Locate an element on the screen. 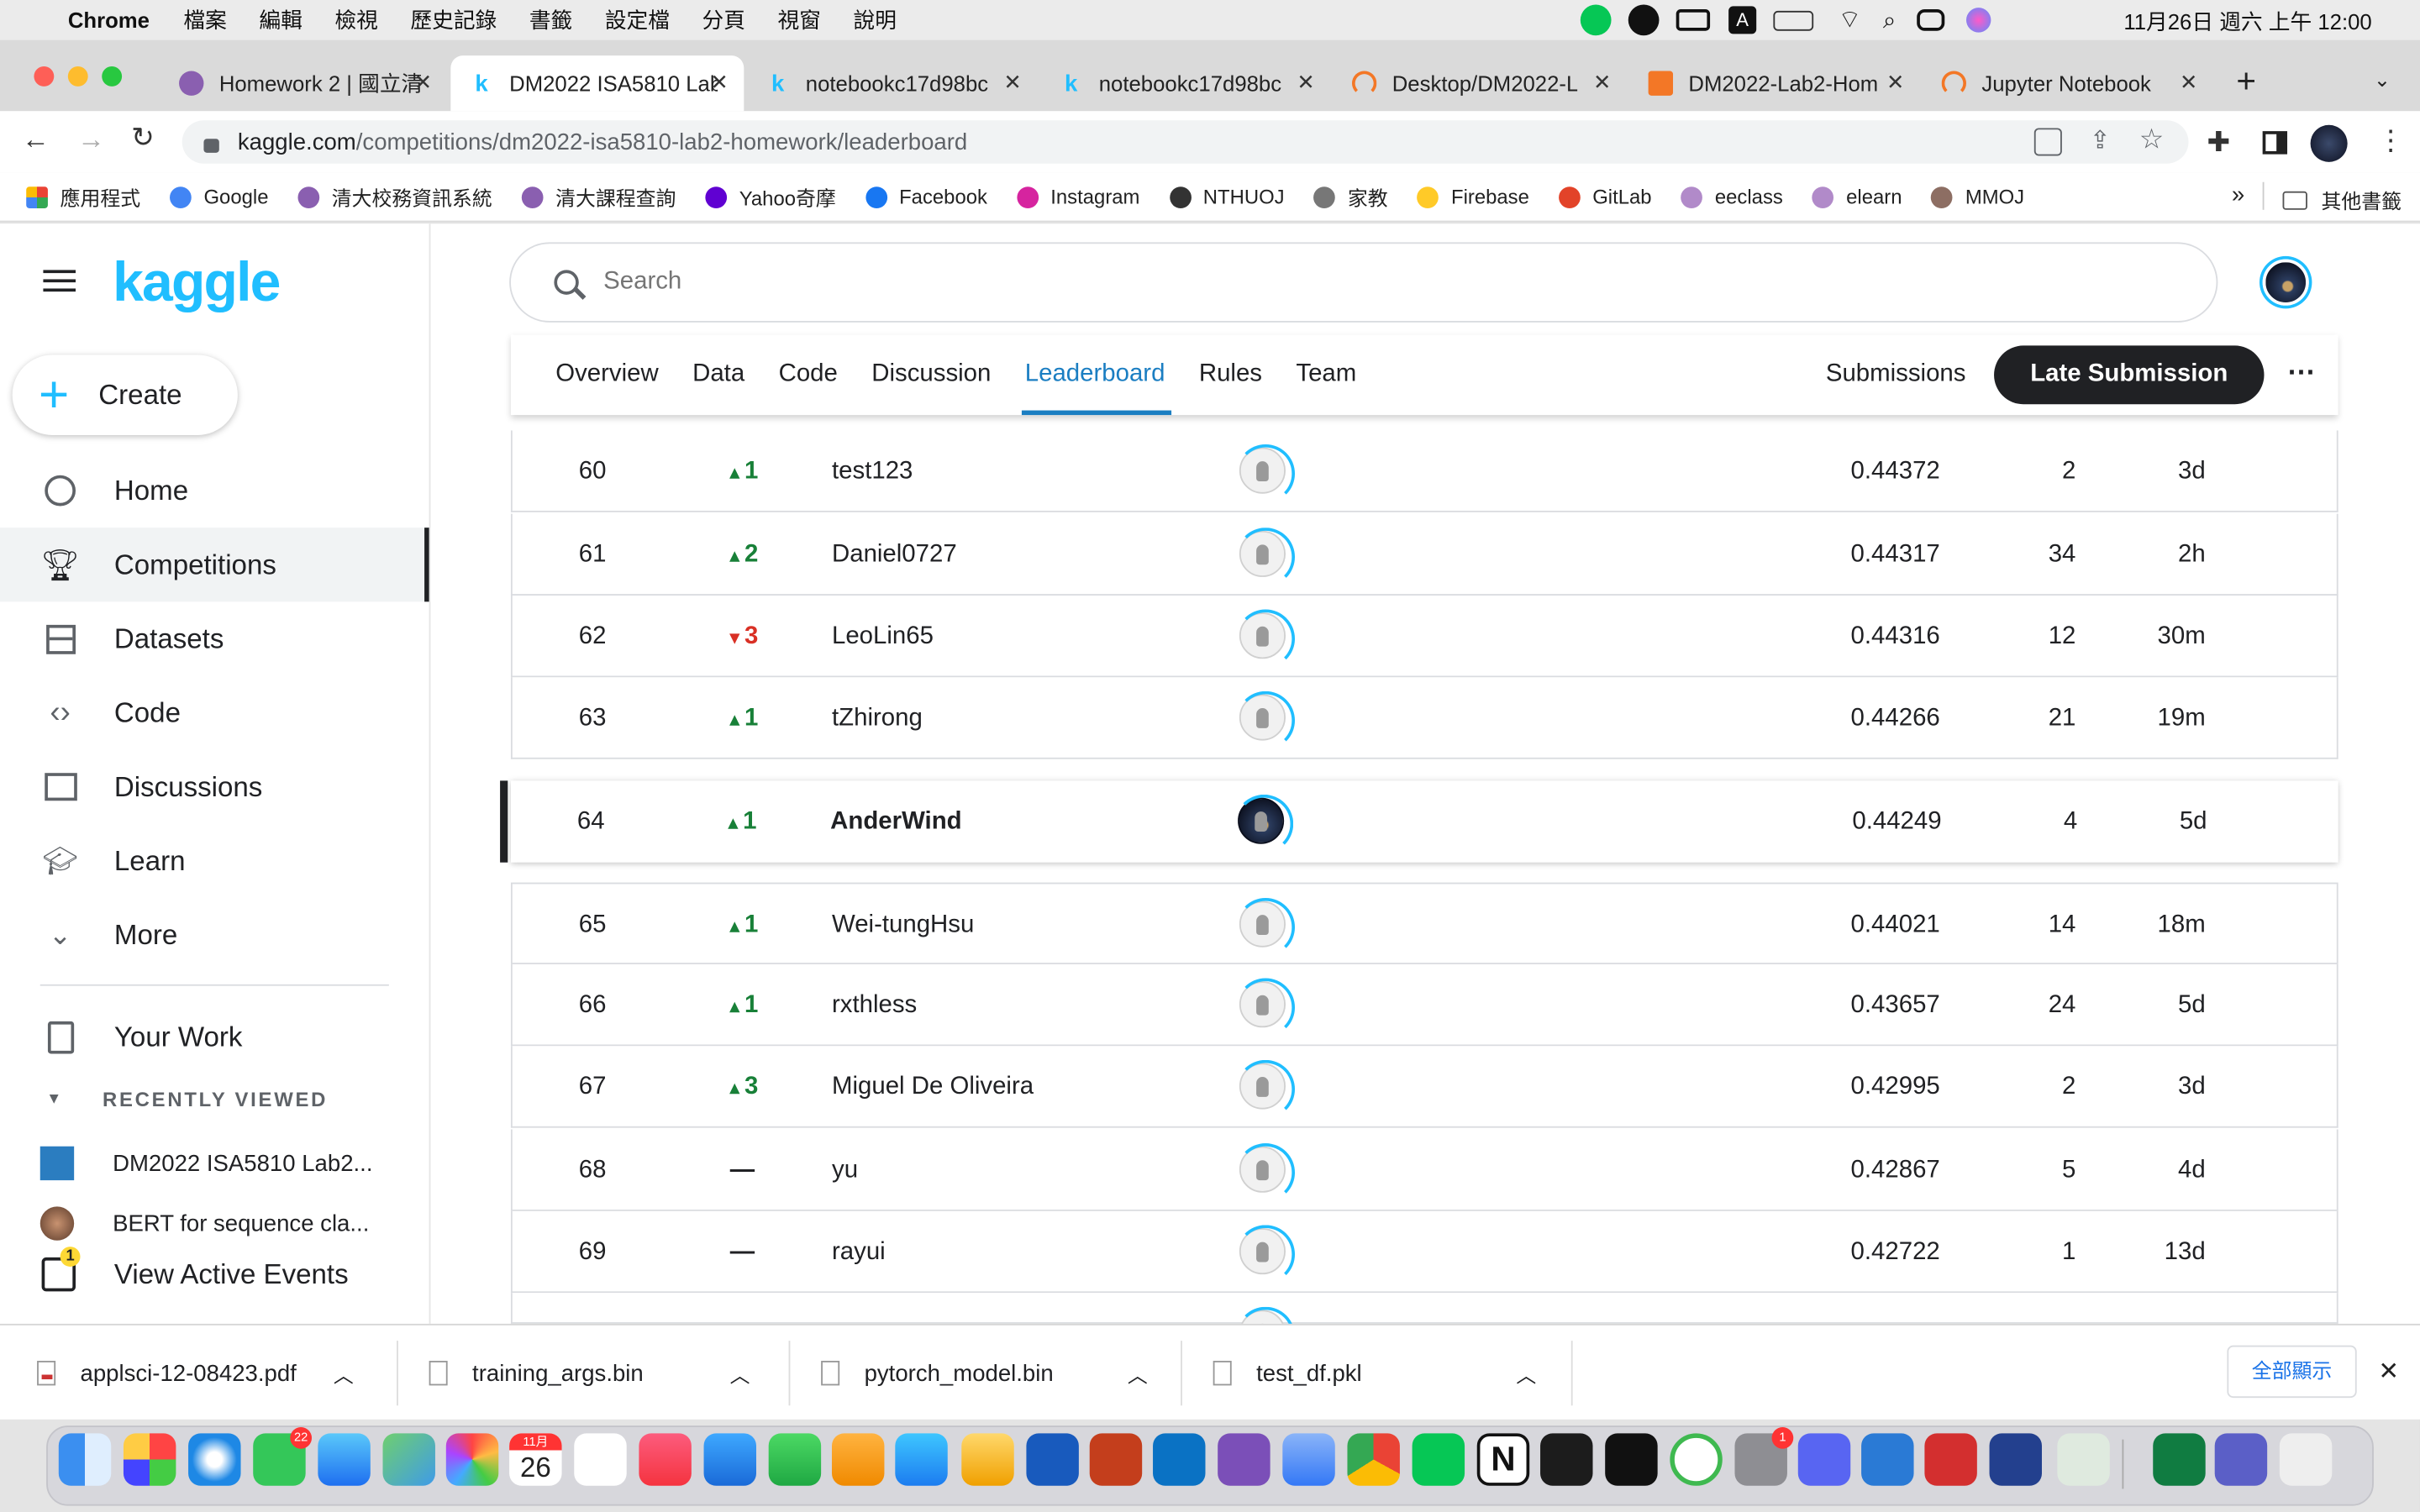 This screenshot has height=1512, width=2420. team-name: LeoLin65 is located at coordinates (883, 636).